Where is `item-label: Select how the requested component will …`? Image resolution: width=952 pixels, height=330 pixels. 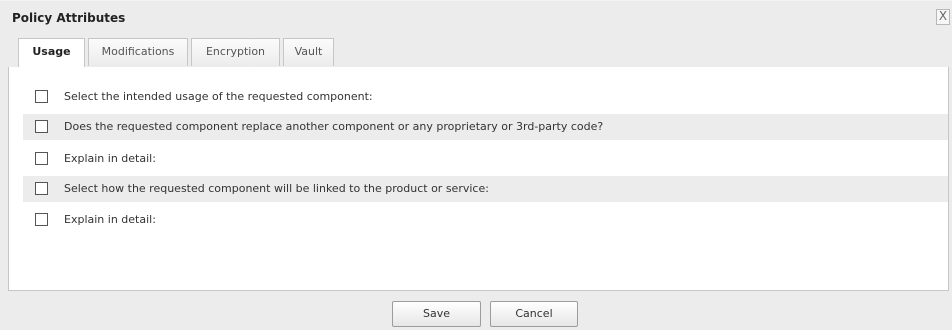
item-label: Select how the requested component will … is located at coordinates (276, 188).